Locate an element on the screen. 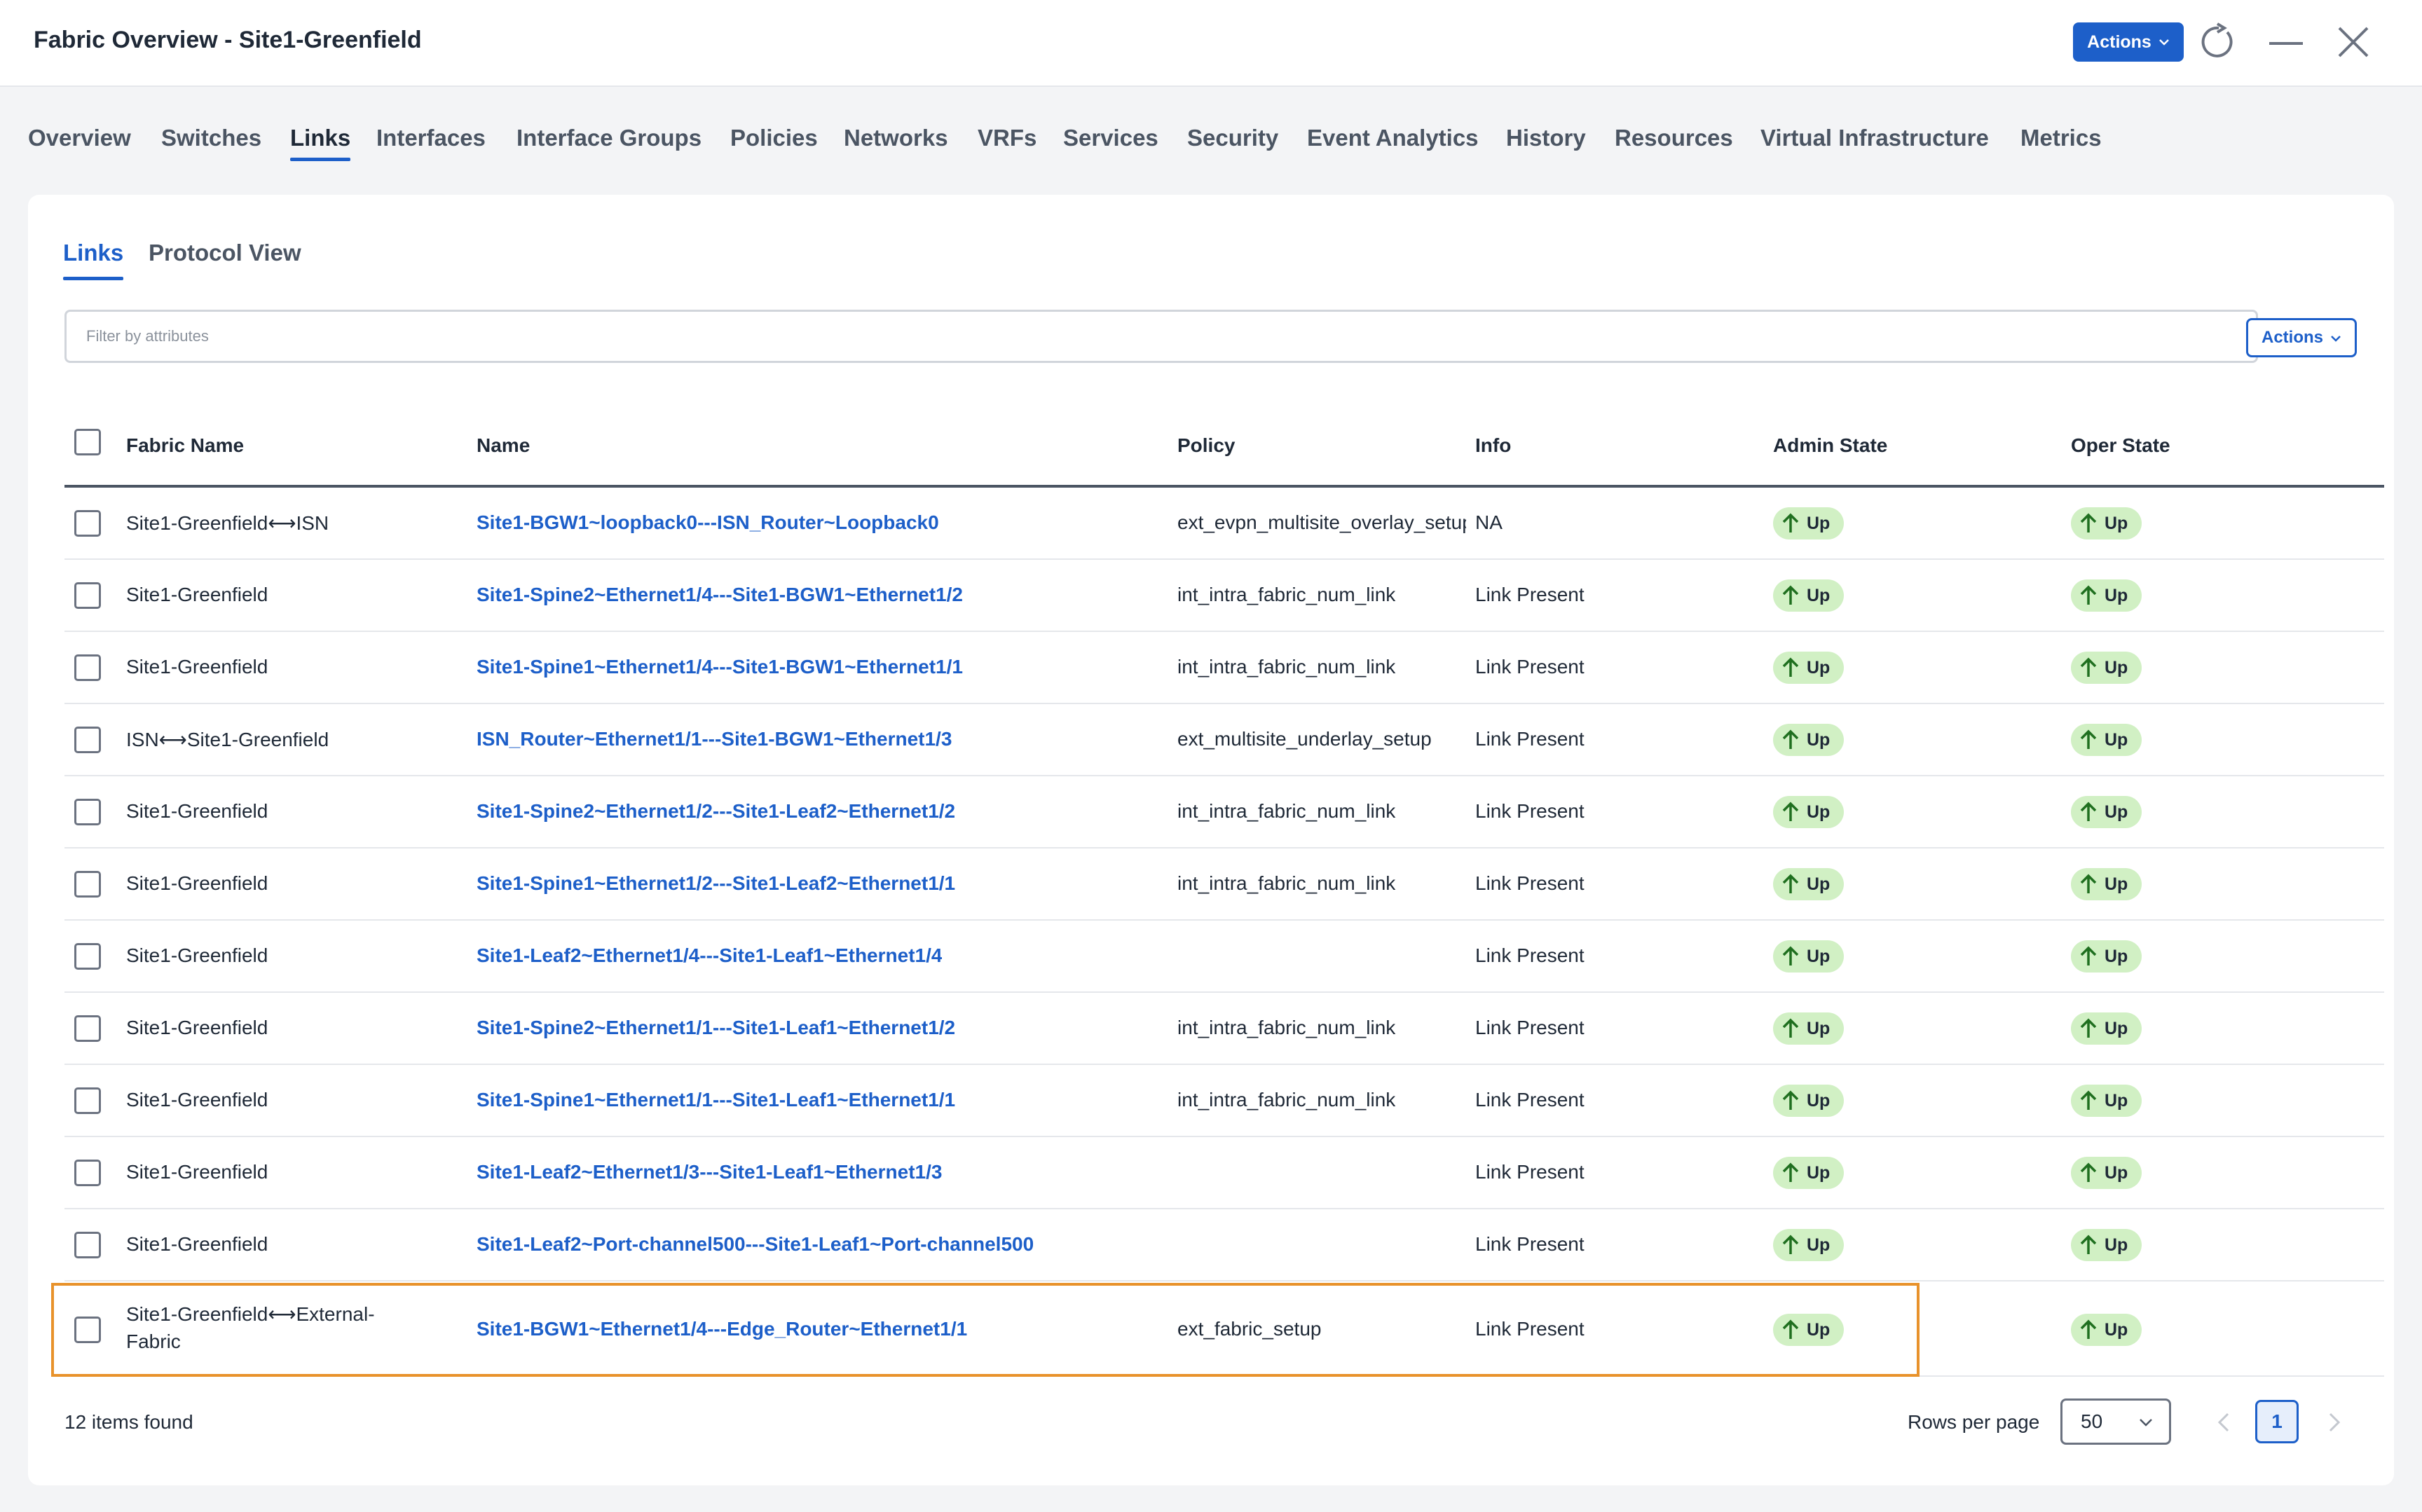  minimize-icon is located at coordinates (2286, 42).